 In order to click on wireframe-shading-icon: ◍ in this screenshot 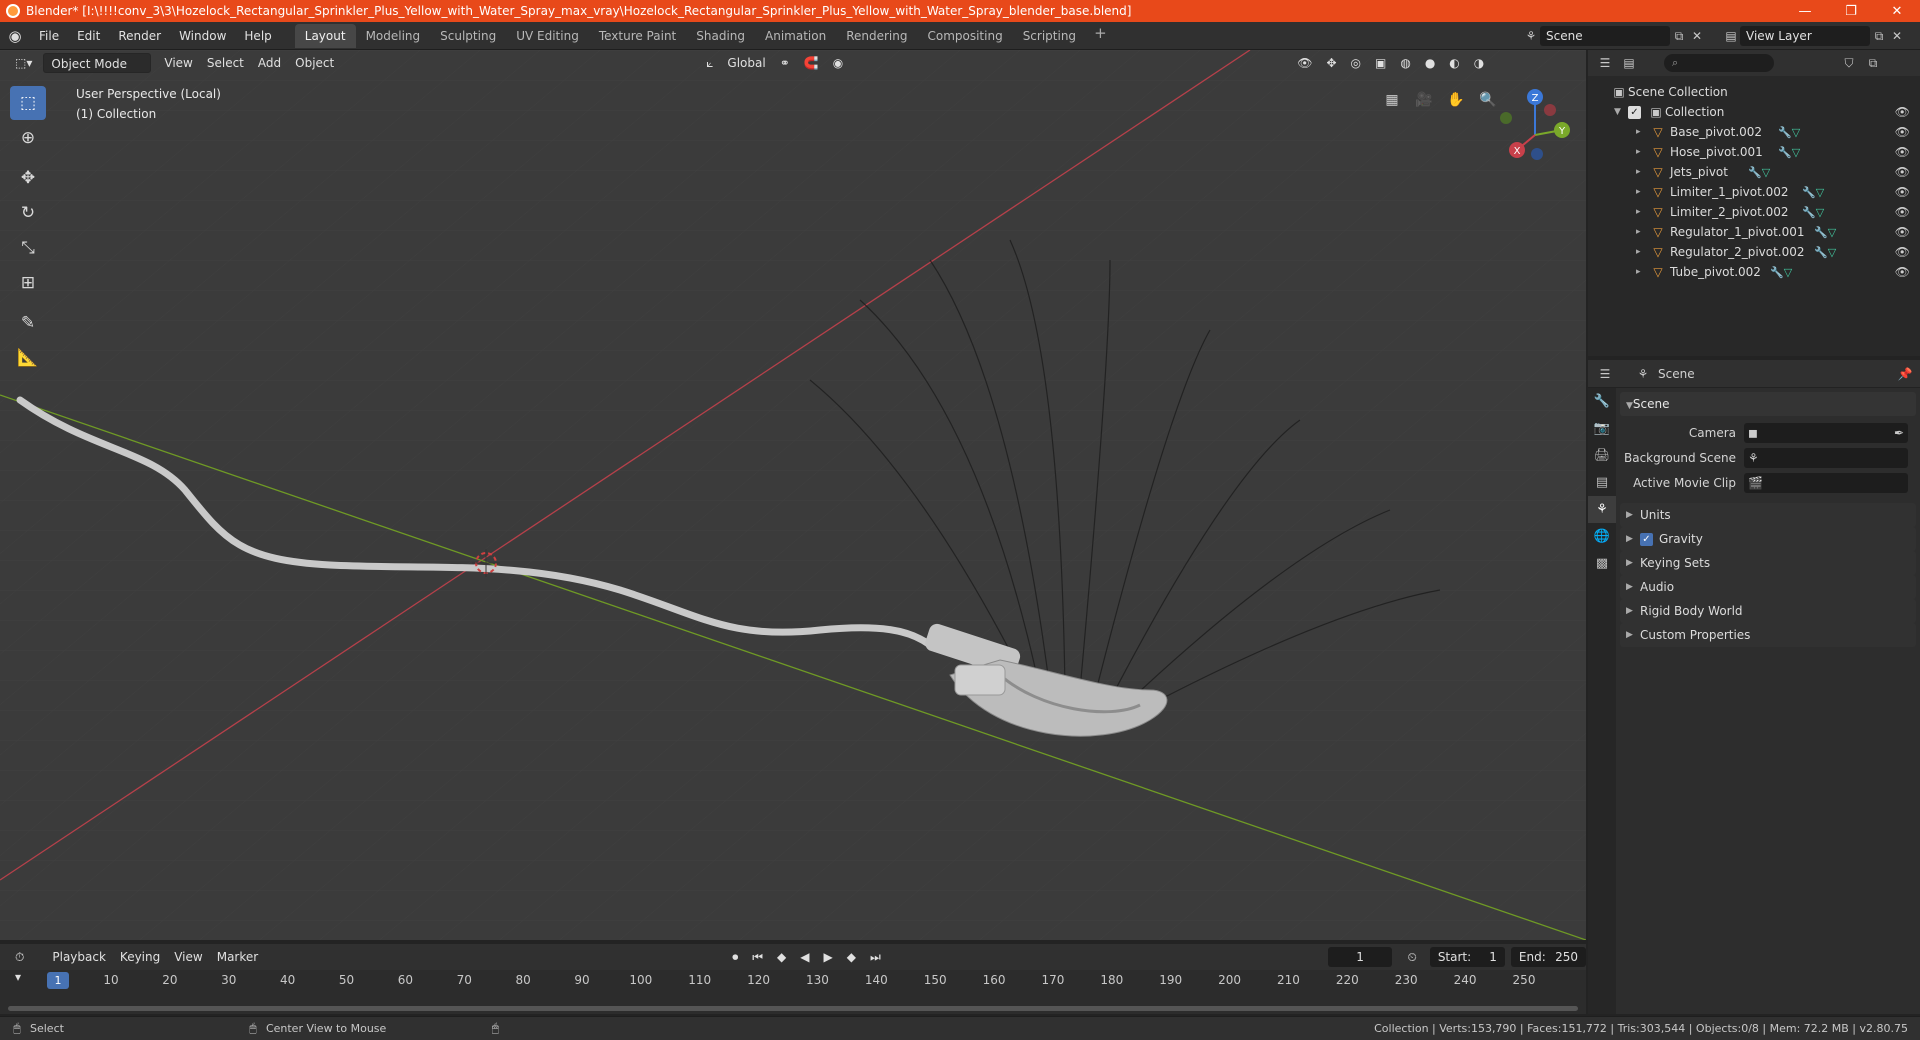, I will do `click(1405, 63)`.